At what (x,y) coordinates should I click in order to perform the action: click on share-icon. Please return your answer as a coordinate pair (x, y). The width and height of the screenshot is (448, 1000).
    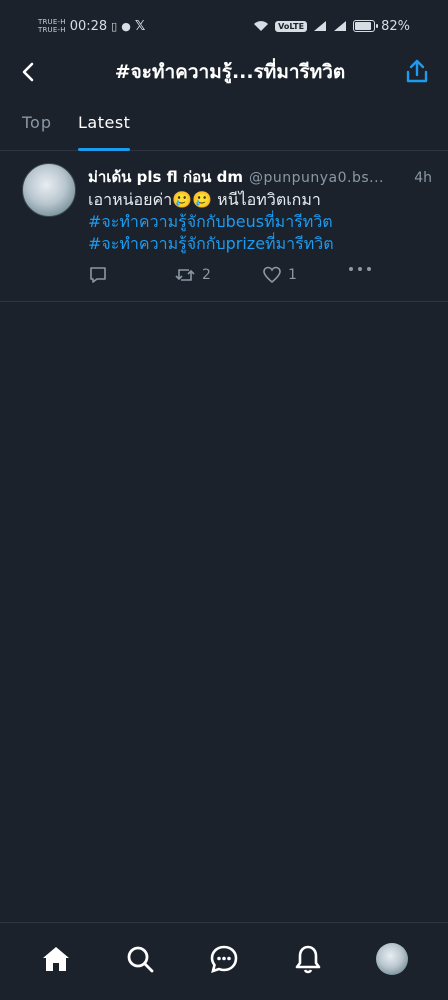
    Looking at the image, I should click on (417, 71).